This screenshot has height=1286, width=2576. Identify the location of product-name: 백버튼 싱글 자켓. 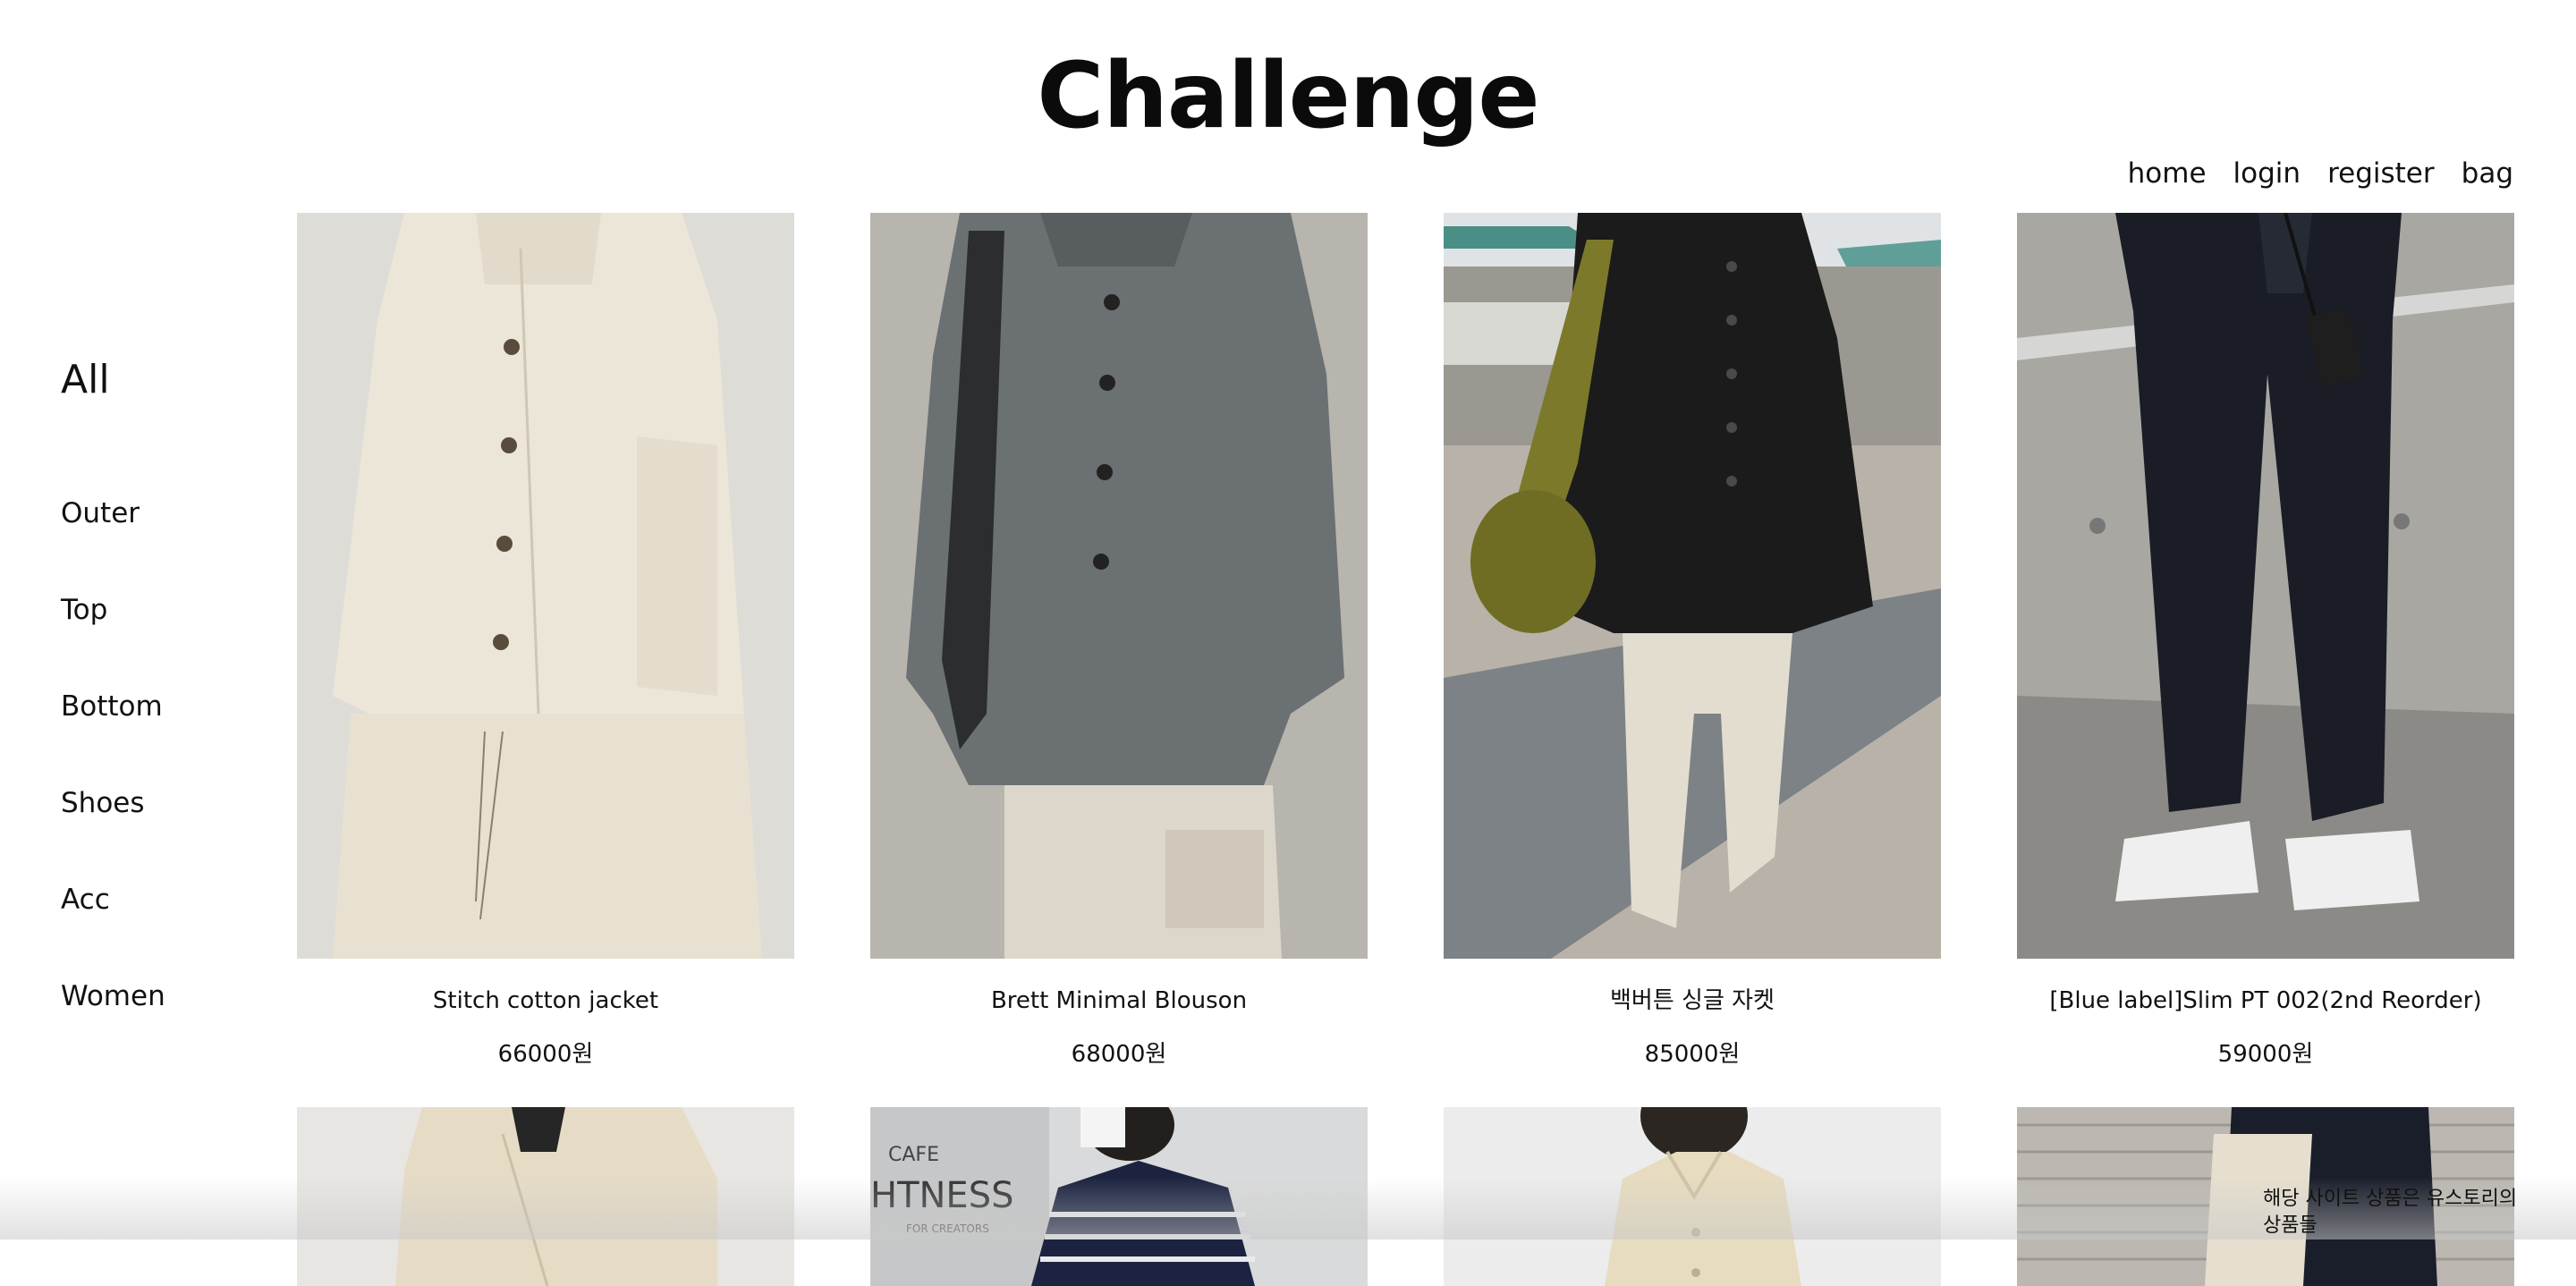
(1692, 1001).